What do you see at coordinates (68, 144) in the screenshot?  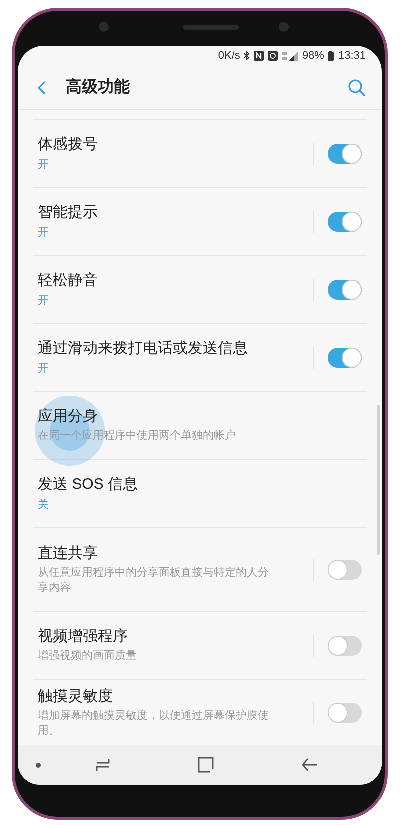 I see `setting-title: 体感拨号` at bounding box center [68, 144].